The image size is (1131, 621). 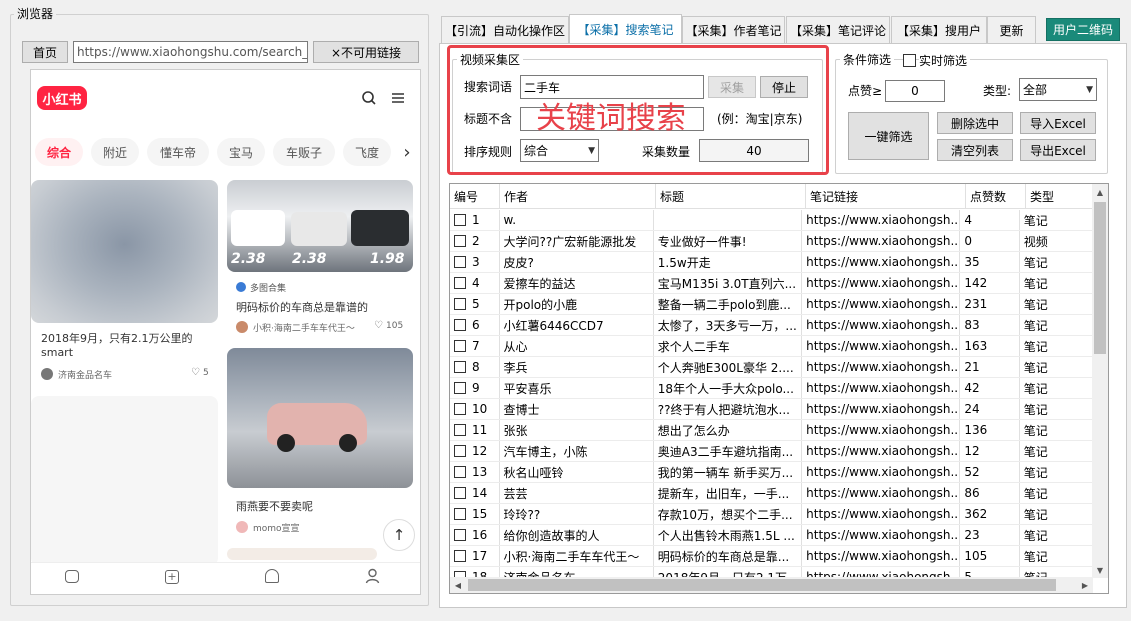 I want to click on column-header-title: 标题, so click(x=731, y=196).